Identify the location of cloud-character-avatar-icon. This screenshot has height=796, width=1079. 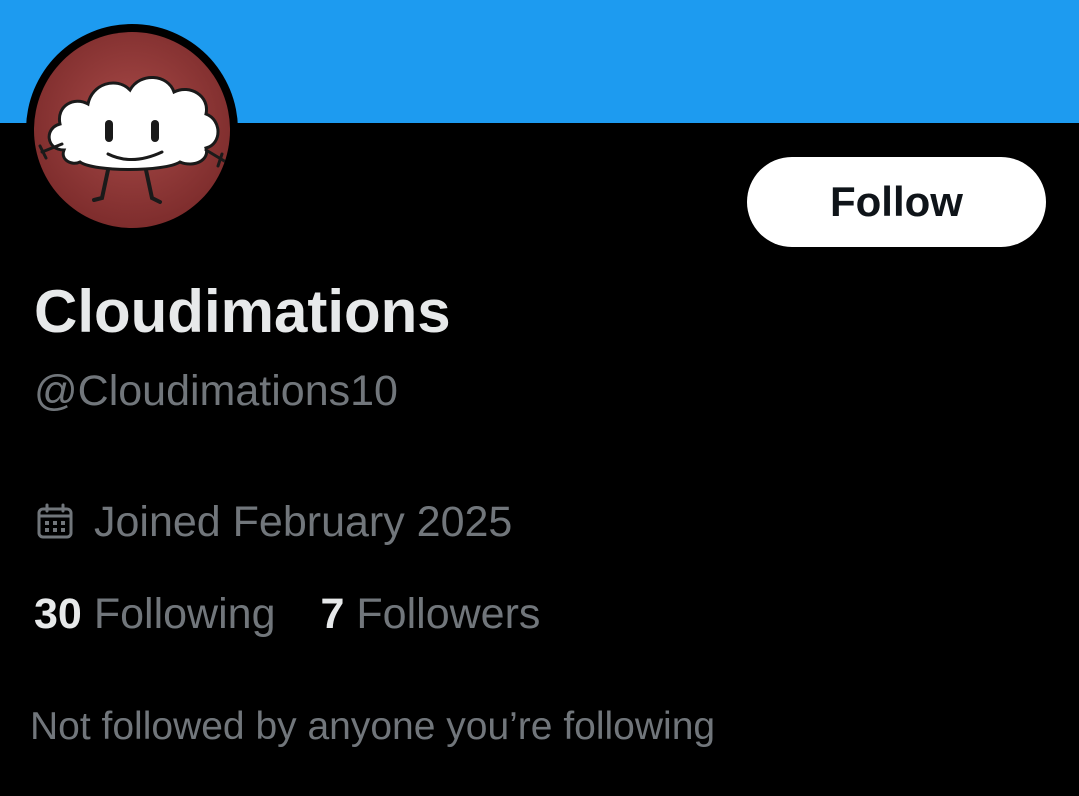
(132, 130).